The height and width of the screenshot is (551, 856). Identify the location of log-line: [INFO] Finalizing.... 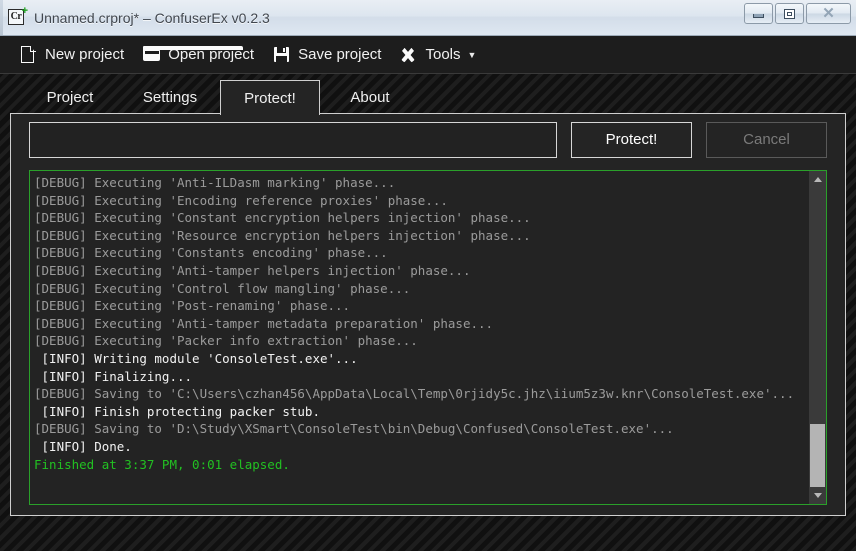
(113, 376).